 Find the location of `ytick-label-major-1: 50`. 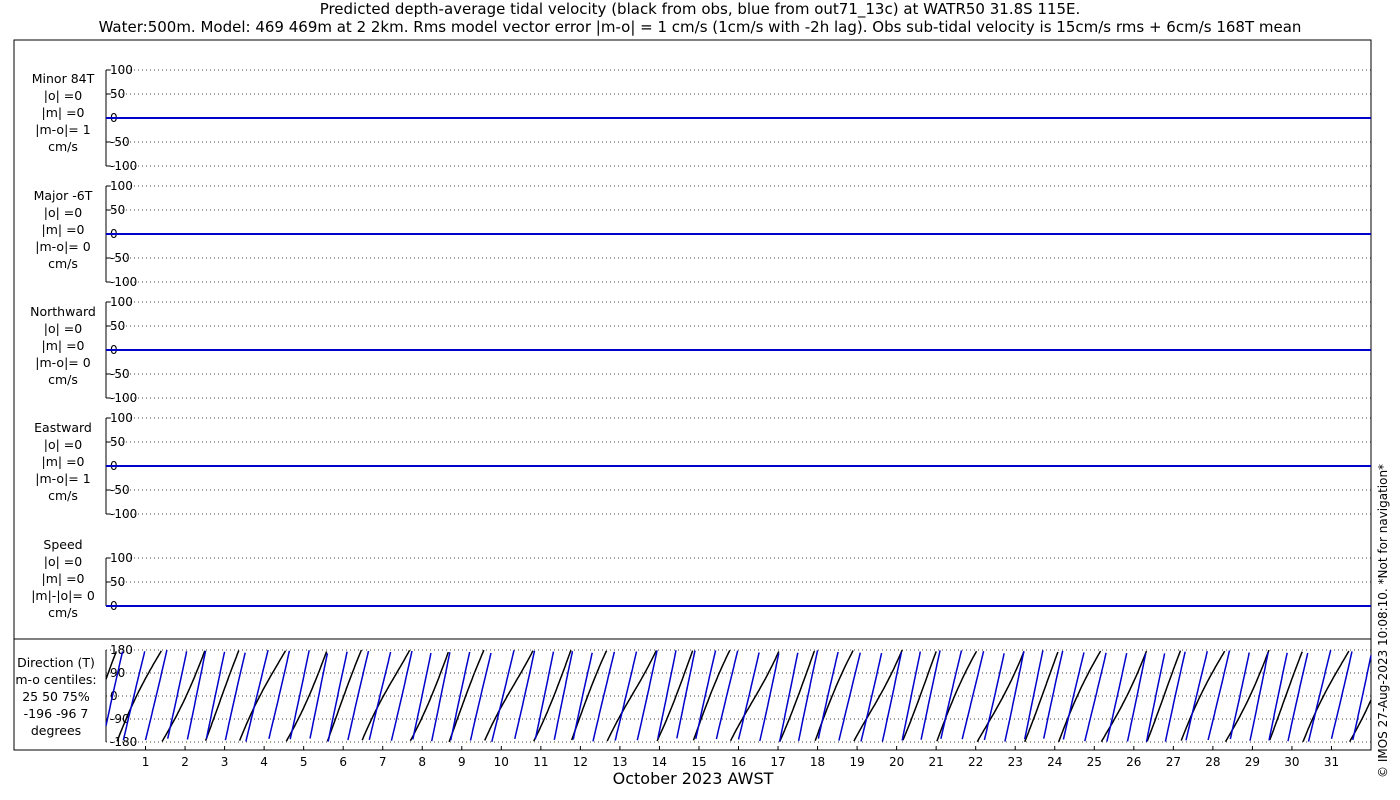

ytick-label-major-1: 50 is located at coordinates (117, 210).